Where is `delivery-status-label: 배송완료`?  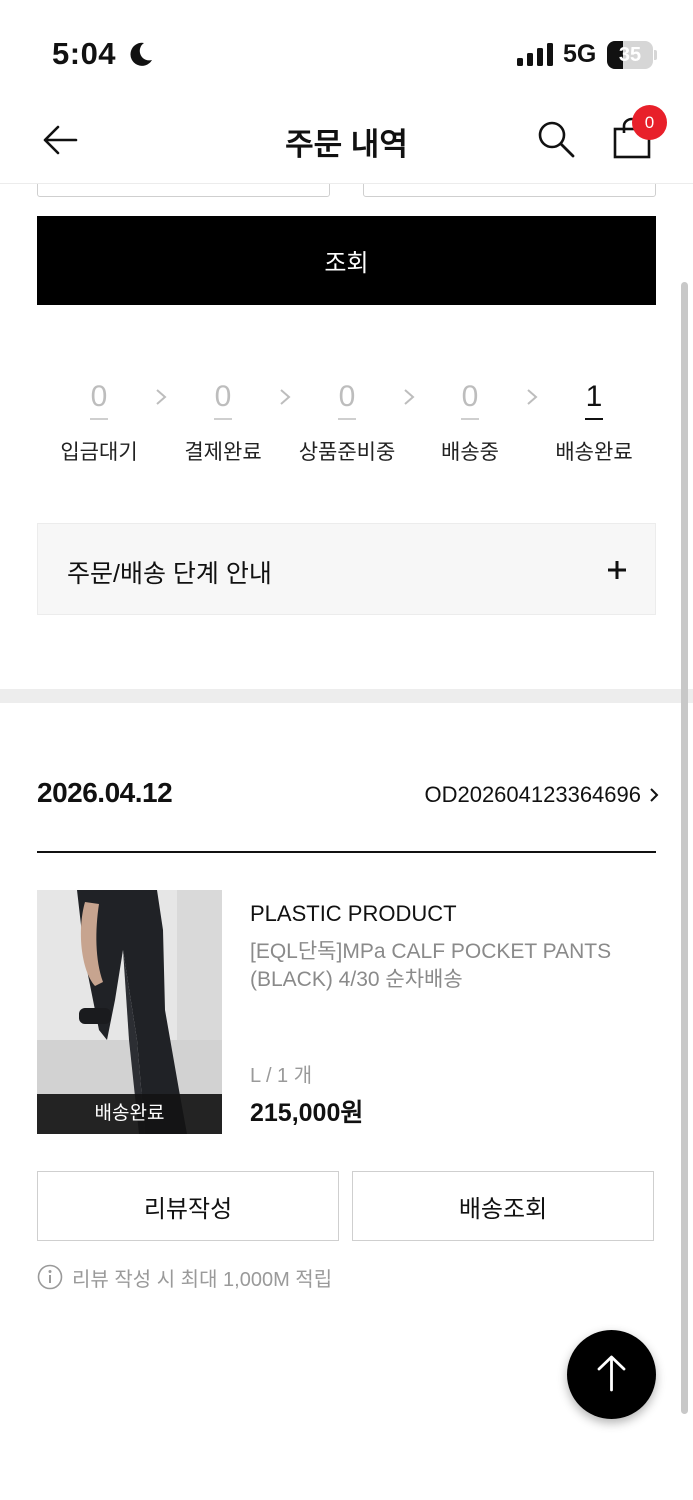
delivery-status-label: 배송완료 is located at coordinates (129, 1114).